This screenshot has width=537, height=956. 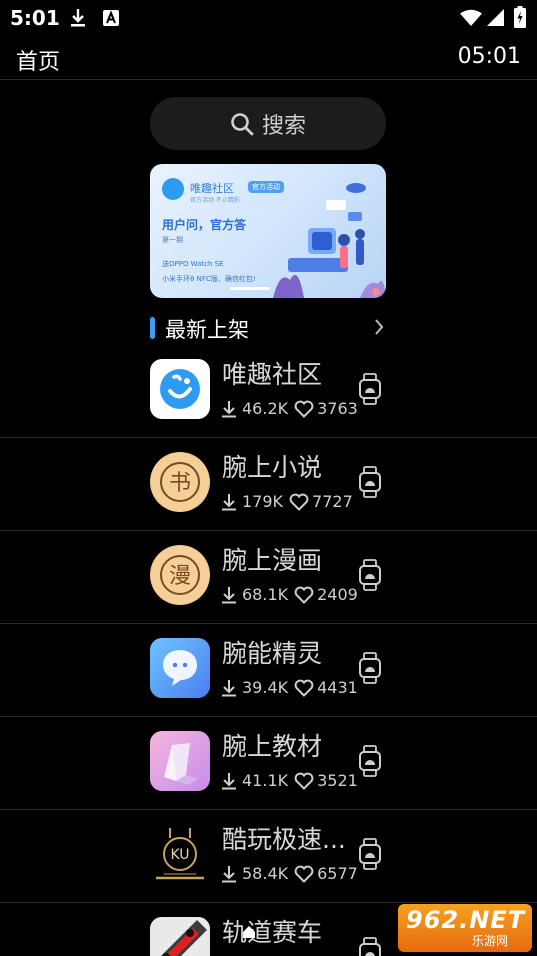 I want to click on ku-glyph: KU, so click(x=179, y=855).